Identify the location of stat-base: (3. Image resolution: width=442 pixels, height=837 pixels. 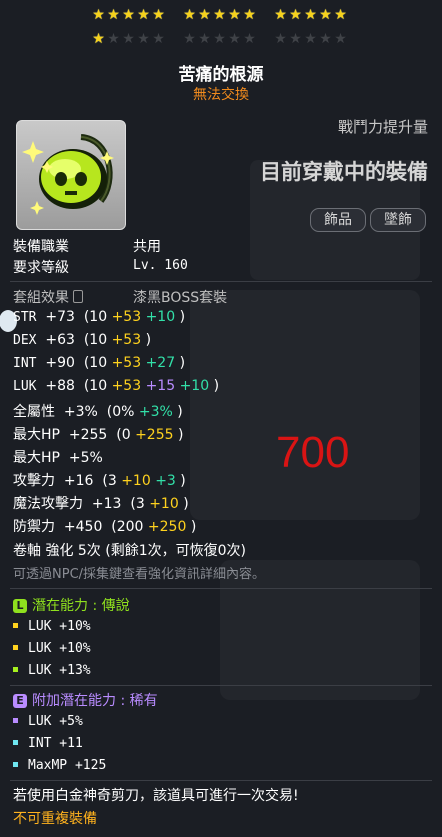
(137, 504).